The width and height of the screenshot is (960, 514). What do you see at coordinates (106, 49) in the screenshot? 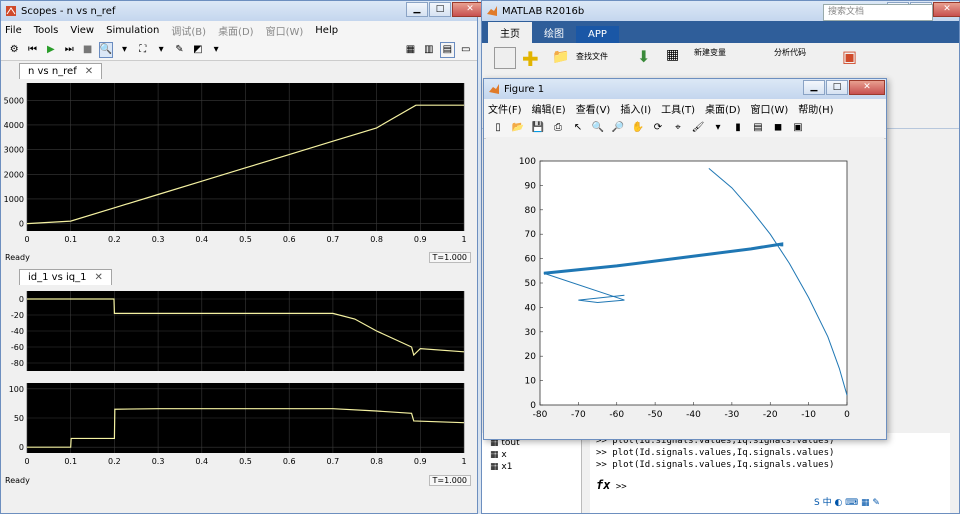
I see `zoom-icon: 🔍` at bounding box center [106, 49].